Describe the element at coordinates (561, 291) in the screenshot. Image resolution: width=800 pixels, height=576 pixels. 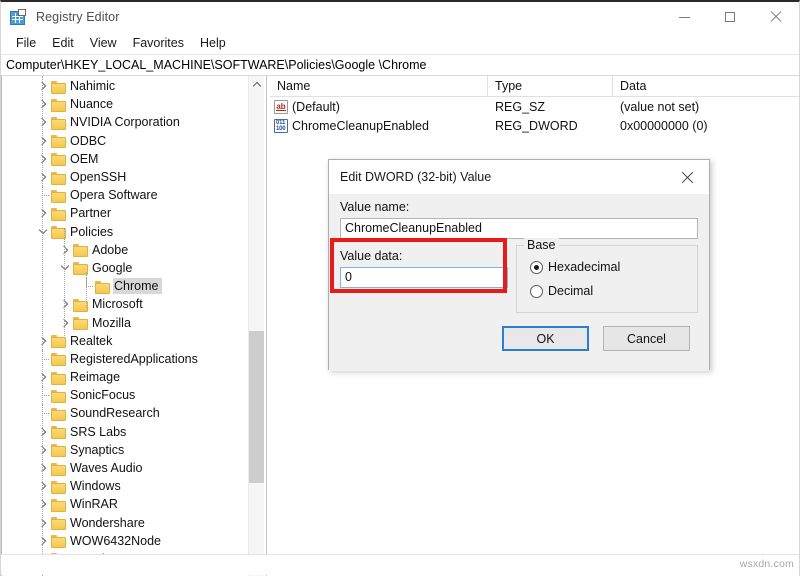
I see `radio-decimal: Decimal` at that location.